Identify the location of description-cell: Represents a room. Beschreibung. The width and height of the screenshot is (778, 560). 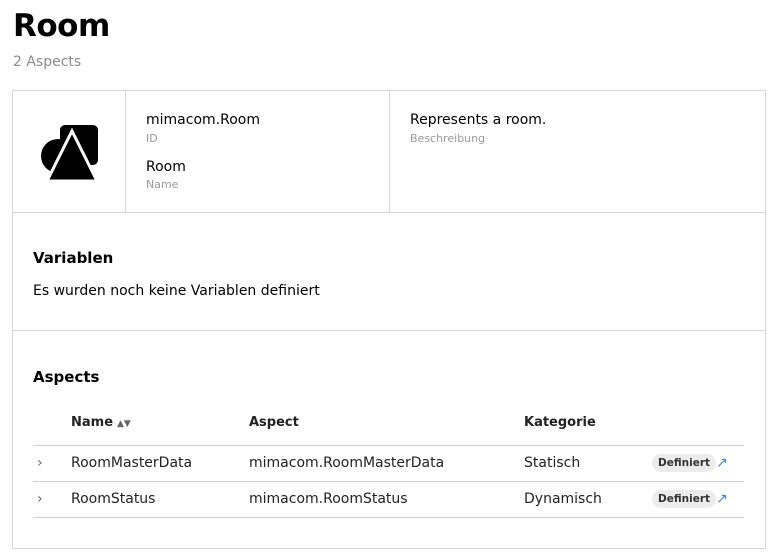
(577, 152).